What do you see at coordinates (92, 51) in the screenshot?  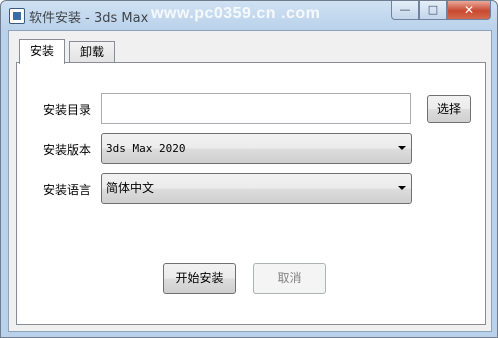 I see `tab-uninstall: 卸载` at bounding box center [92, 51].